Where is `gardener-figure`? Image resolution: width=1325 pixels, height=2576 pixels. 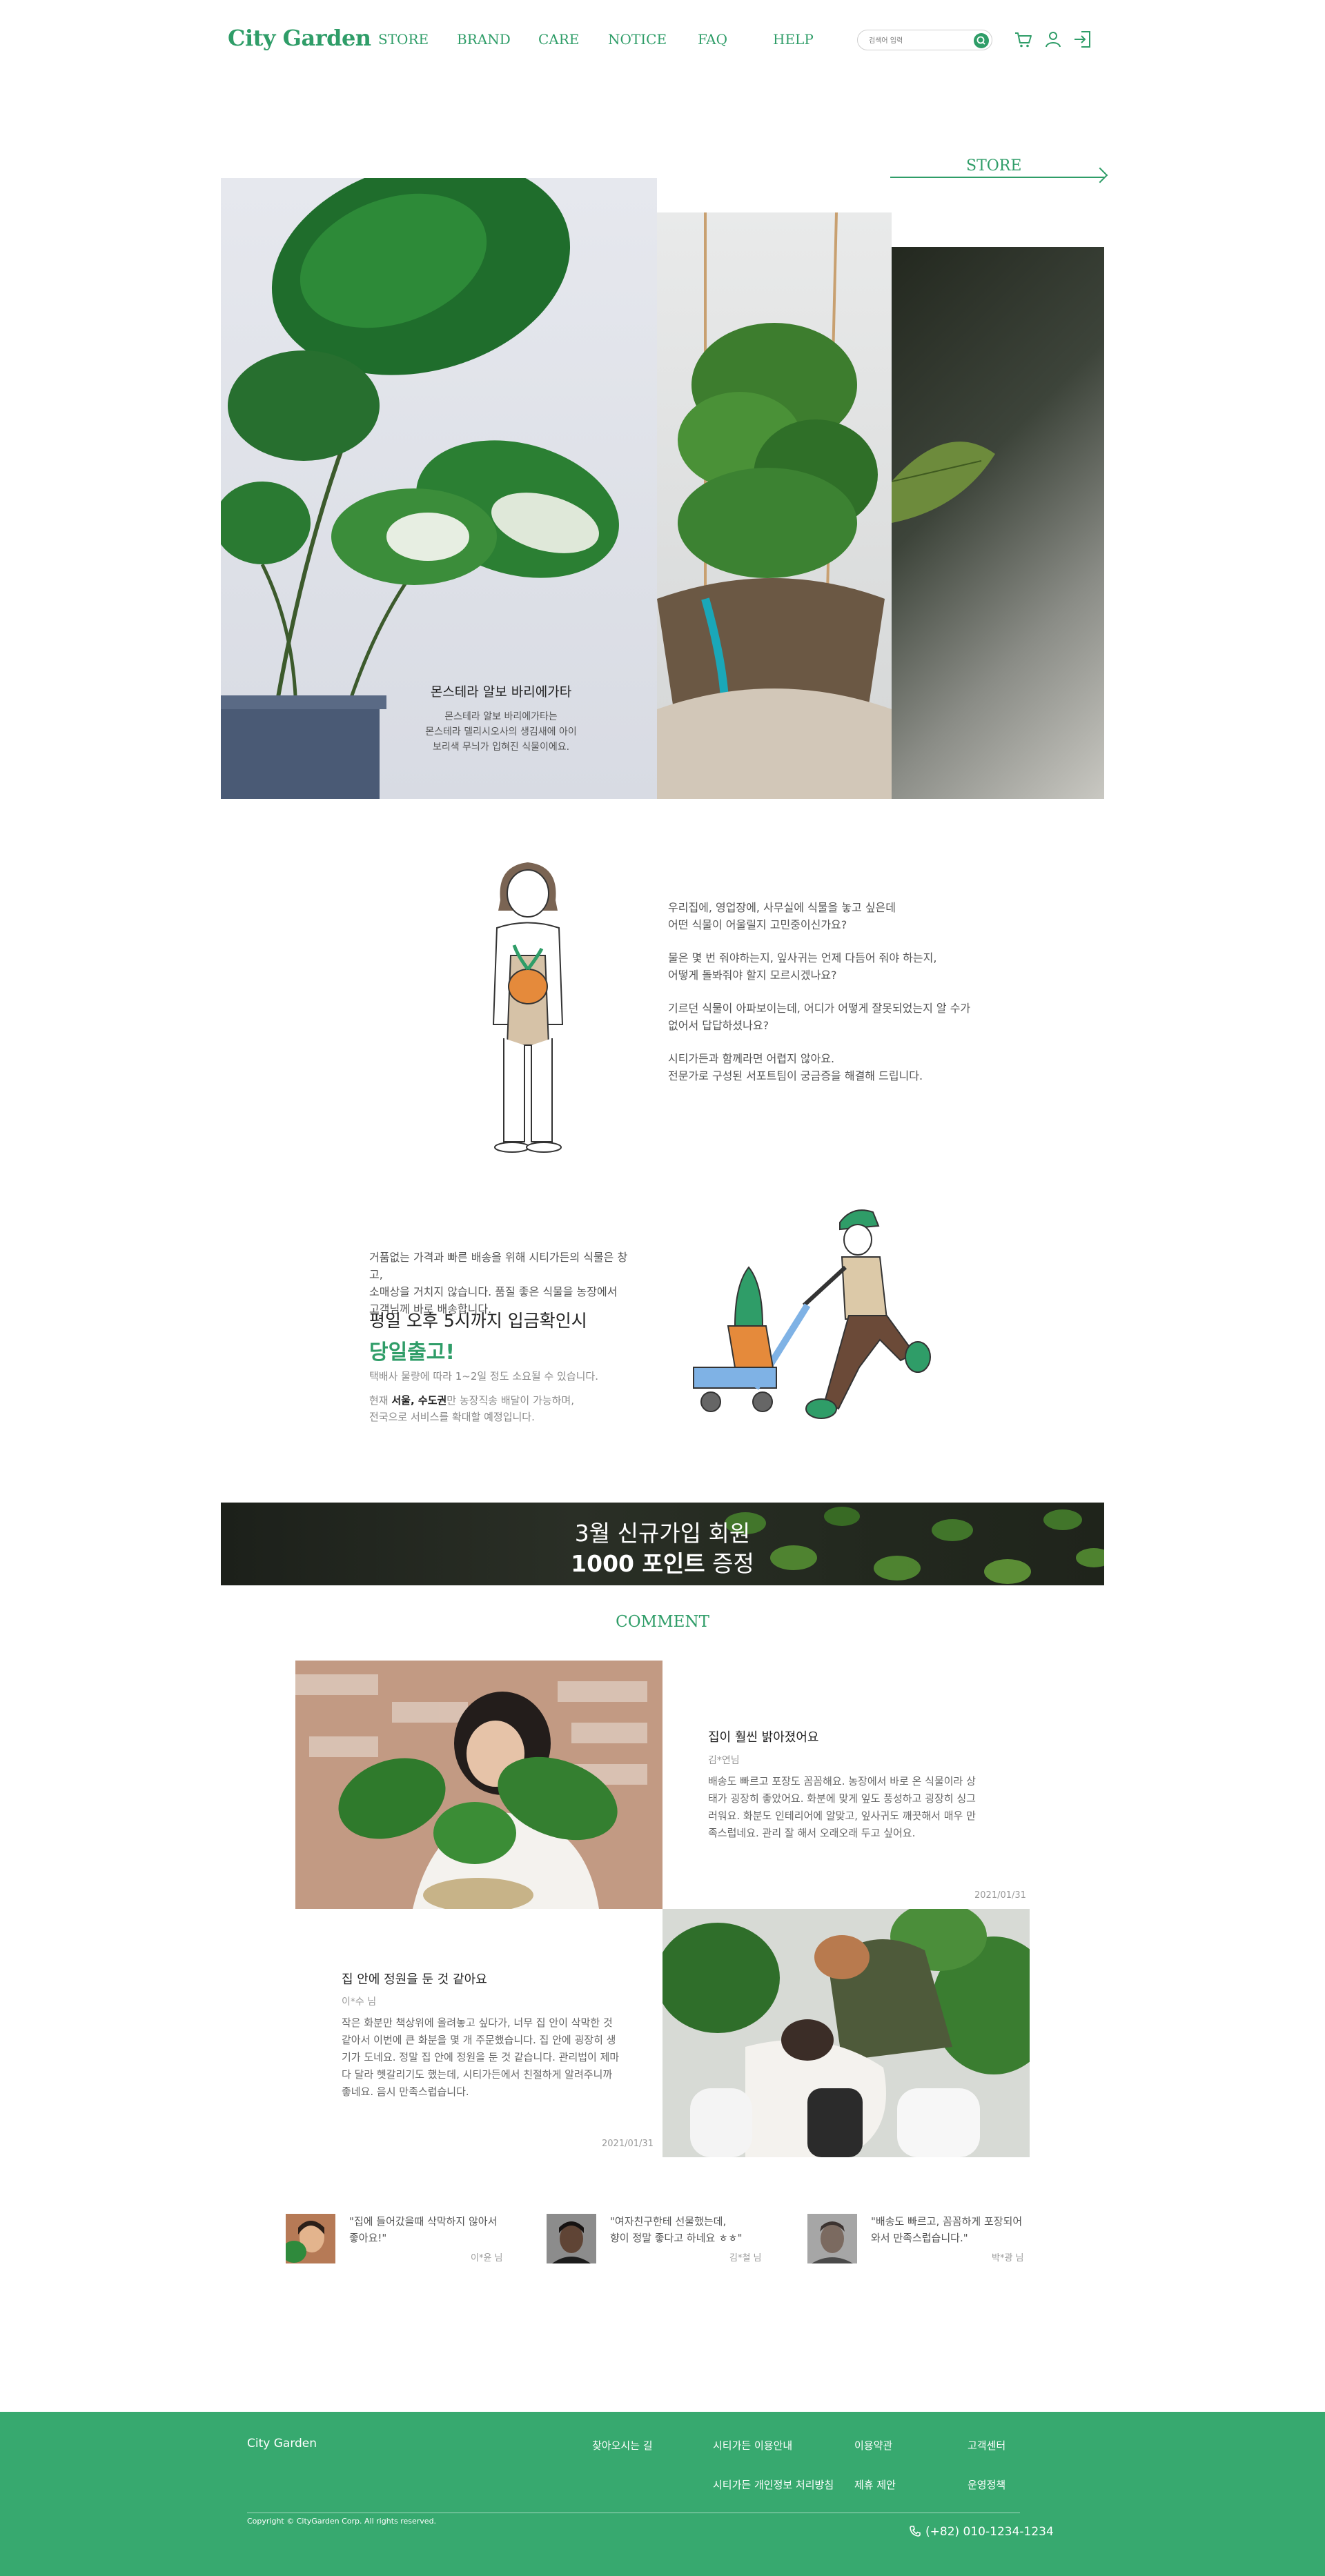
gardener-figure is located at coordinates (528, 1007).